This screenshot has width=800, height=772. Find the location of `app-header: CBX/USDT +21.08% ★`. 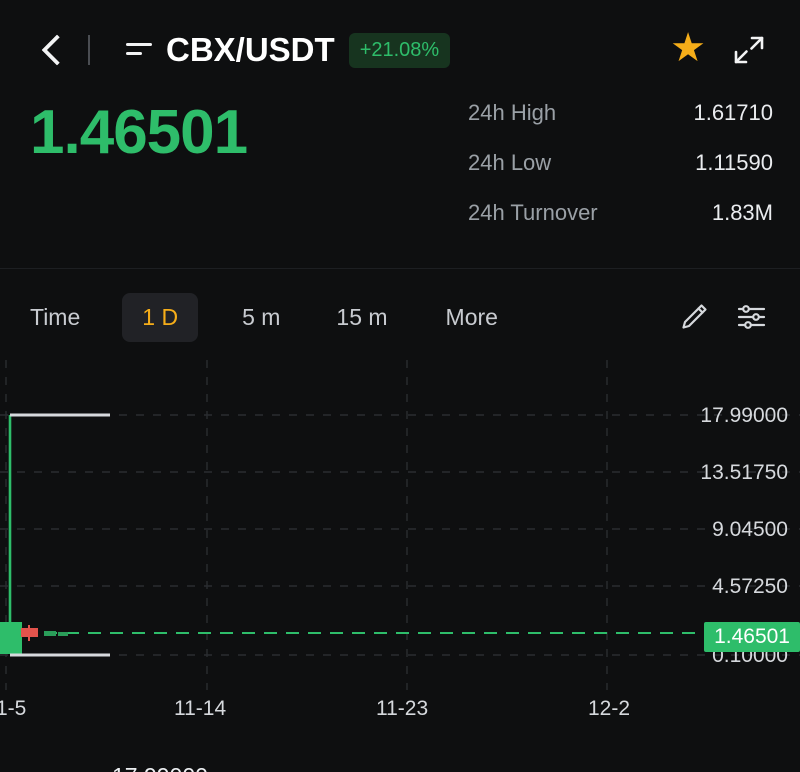

app-header: CBX/USDT +21.08% ★ is located at coordinates (400, 50).